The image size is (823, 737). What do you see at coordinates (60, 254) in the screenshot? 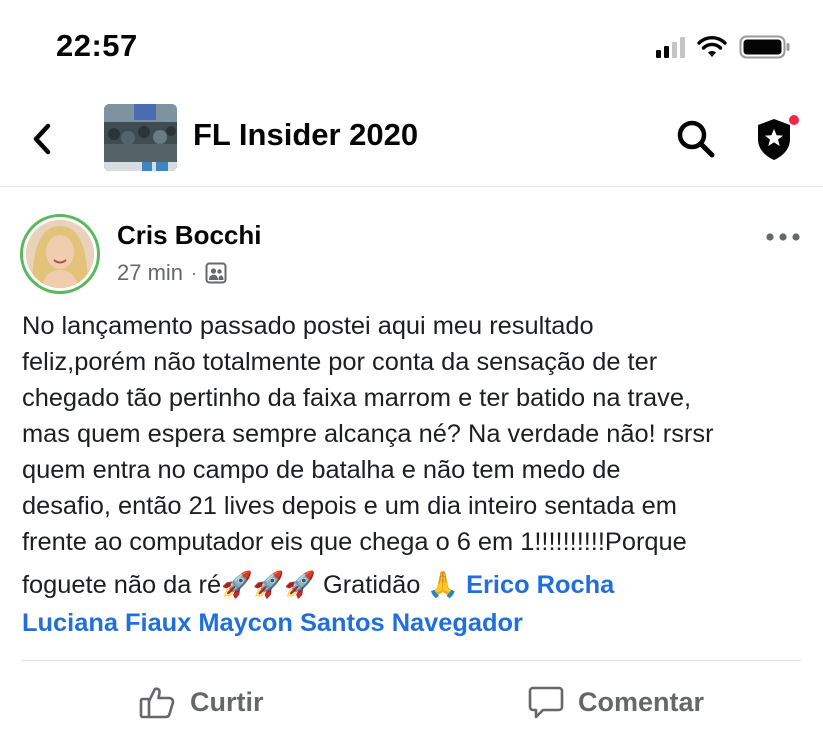
I see `author-avatar` at bounding box center [60, 254].